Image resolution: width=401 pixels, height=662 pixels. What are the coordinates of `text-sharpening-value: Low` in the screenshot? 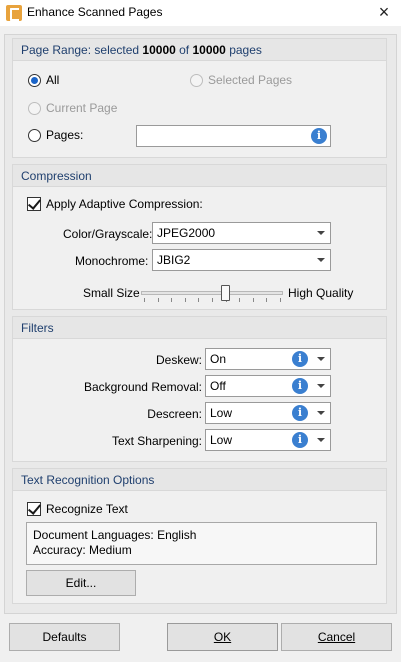 It's located at (221, 440).